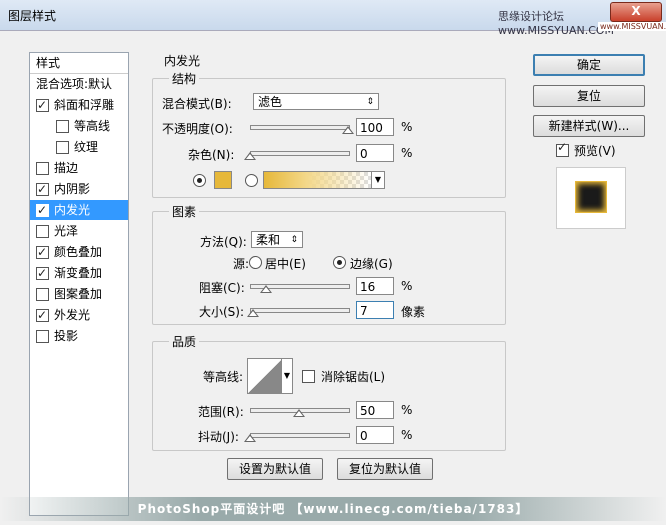  I want to click on chevron-down-icon: ▼, so click(378, 179).